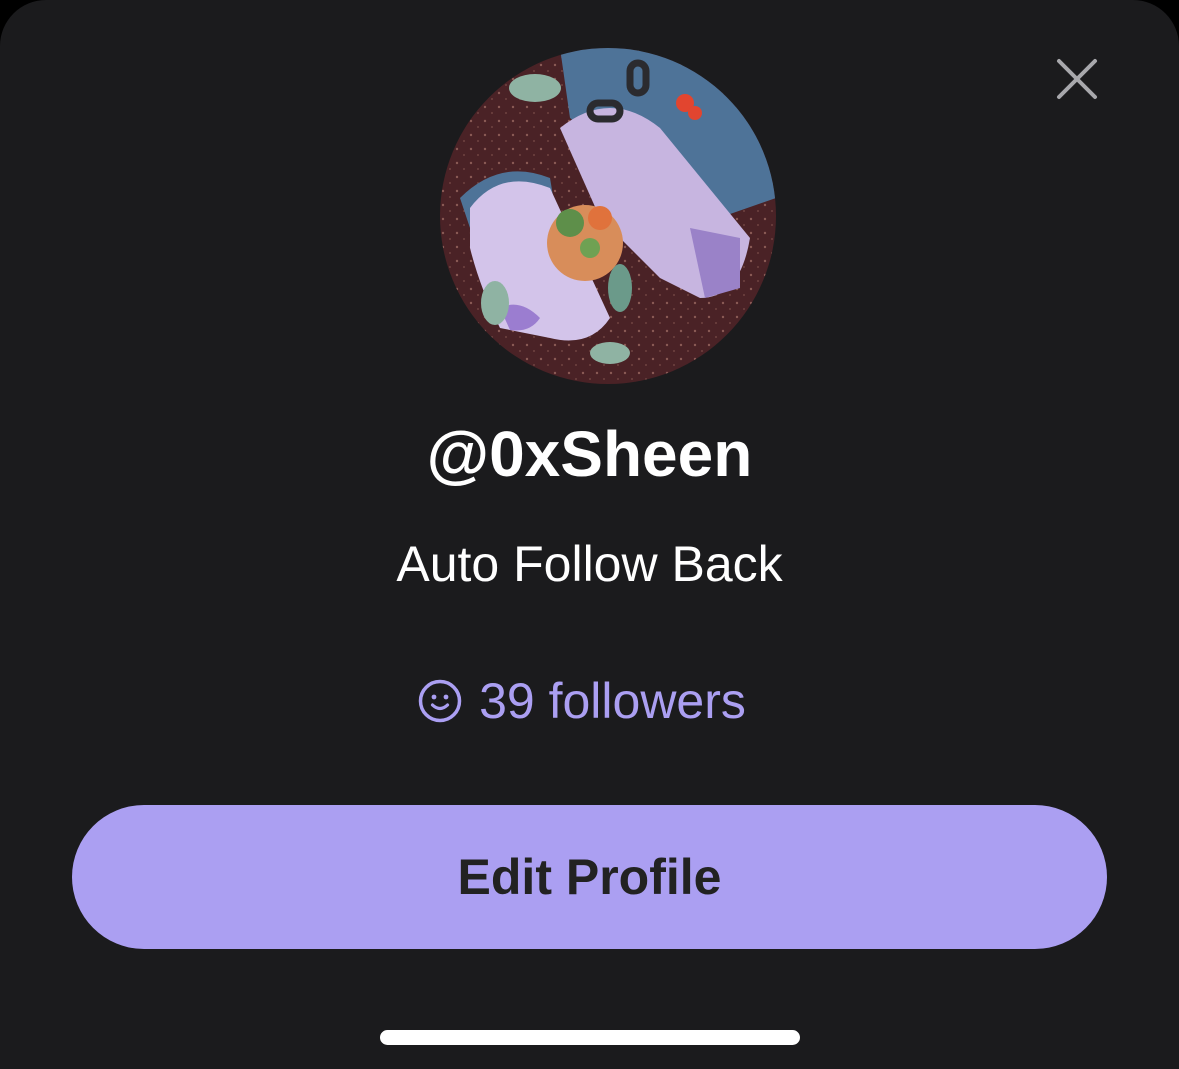 Image resolution: width=1179 pixels, height=1069 pixels. I want to click on close-icon, so click(1077, 79).